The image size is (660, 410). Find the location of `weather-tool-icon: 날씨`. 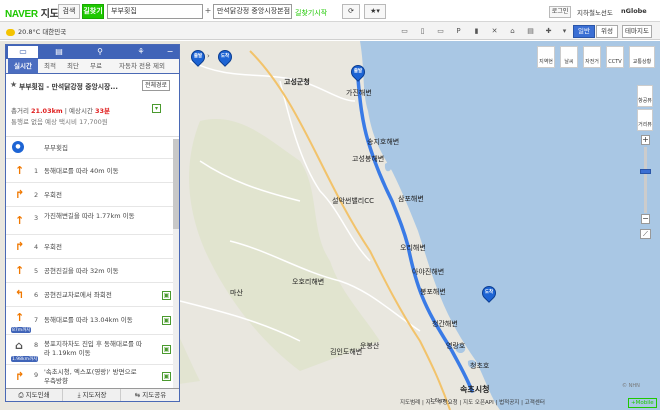

weather-tool-icon: 날씨 is located at coordinates (569, 57).